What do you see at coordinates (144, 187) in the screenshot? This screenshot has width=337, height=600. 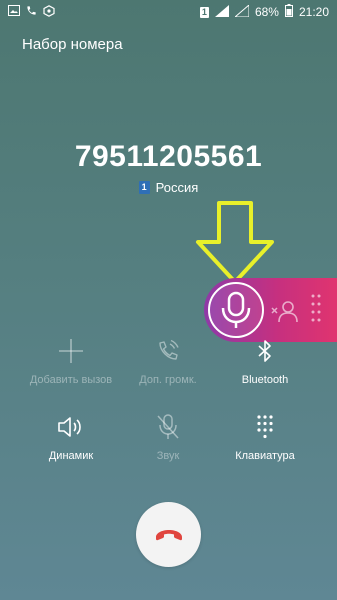 I see `sim-badge: 1` at bounding box center [144, 187].